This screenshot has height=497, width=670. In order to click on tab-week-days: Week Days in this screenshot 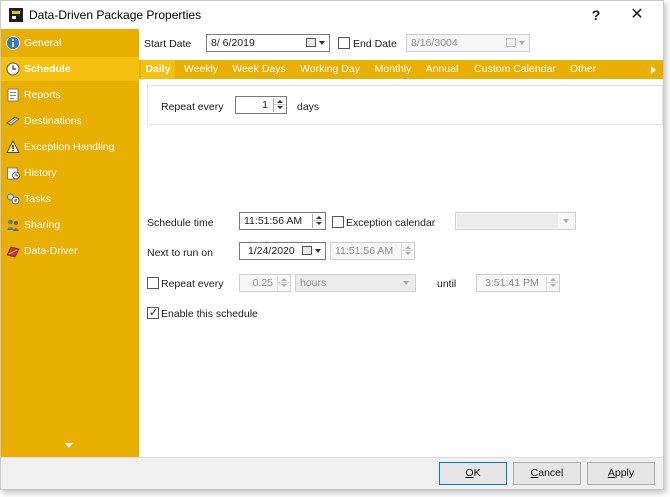, I will do `click(259, 69)`.